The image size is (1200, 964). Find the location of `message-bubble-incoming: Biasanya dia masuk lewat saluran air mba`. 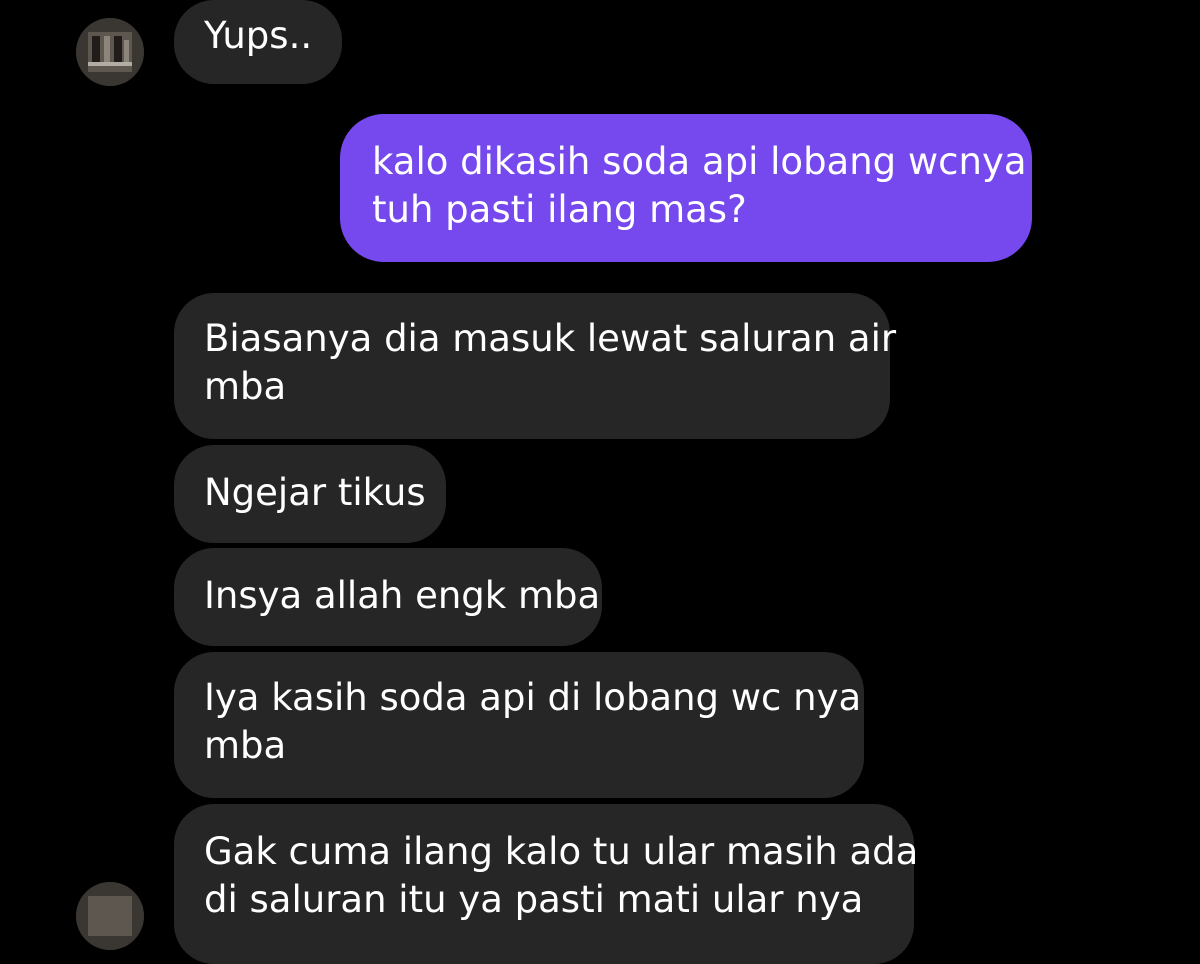

message-bubble-incoming: Biasanya dia masuk lewat saluran air mba is located at coordinates (535, 366).